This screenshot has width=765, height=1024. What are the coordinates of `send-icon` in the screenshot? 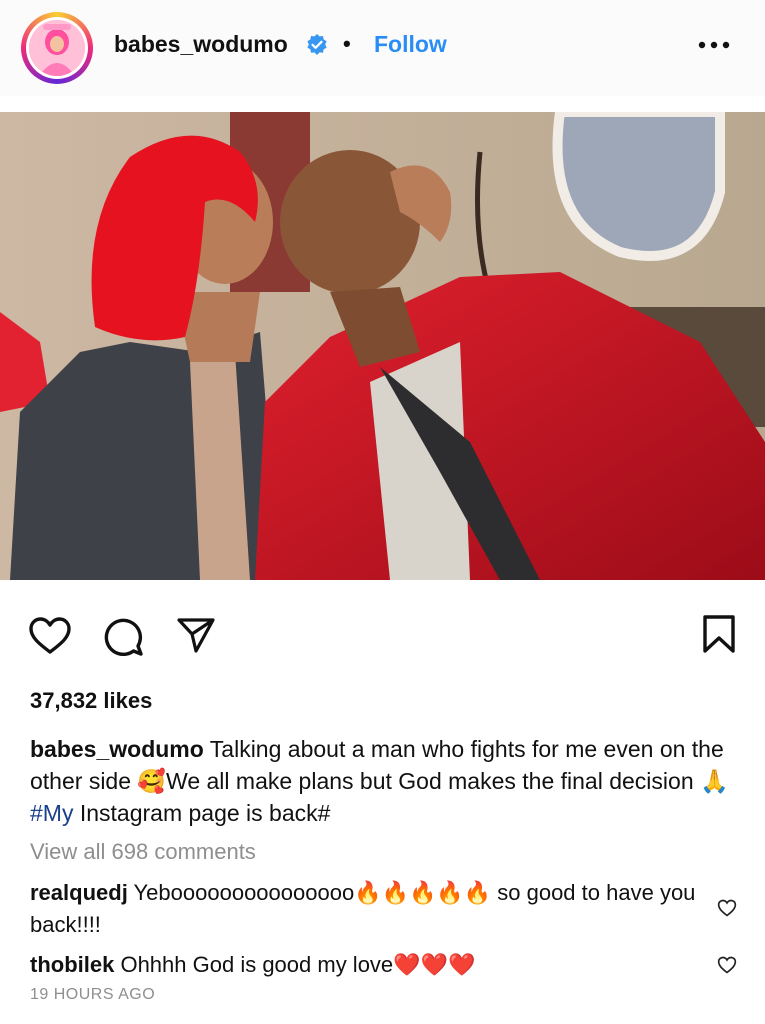 It's located at (196, 635).